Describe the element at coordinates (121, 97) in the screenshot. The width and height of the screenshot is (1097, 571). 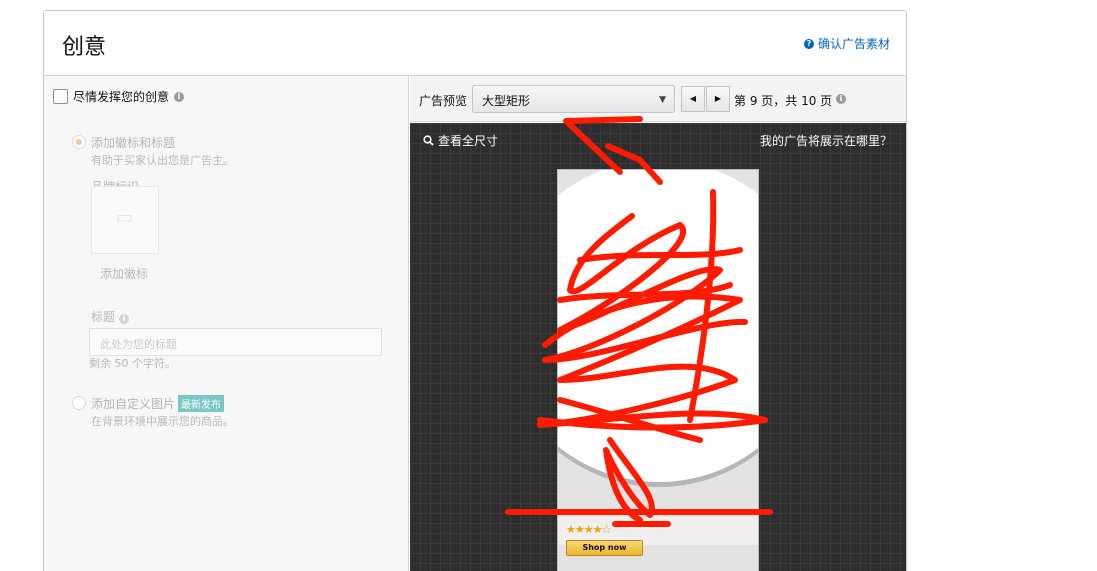
I see `freeform-label: 尽情发挥您的创意` at that location.